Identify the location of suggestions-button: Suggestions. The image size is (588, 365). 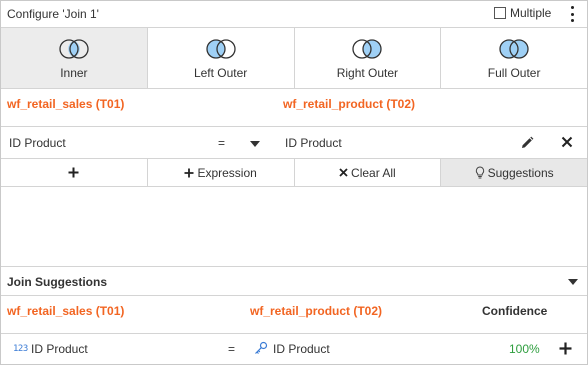
(514, 172).